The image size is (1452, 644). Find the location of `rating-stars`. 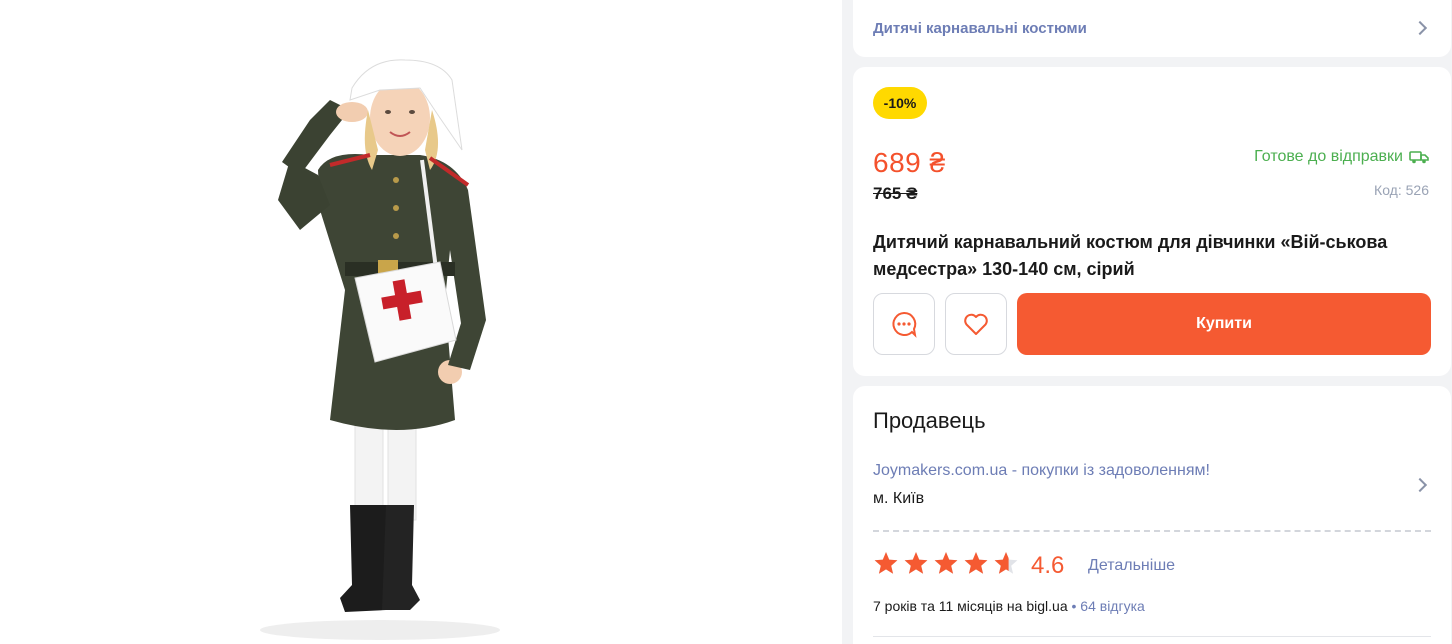

rating-stars is located at coordinates (948, 564).